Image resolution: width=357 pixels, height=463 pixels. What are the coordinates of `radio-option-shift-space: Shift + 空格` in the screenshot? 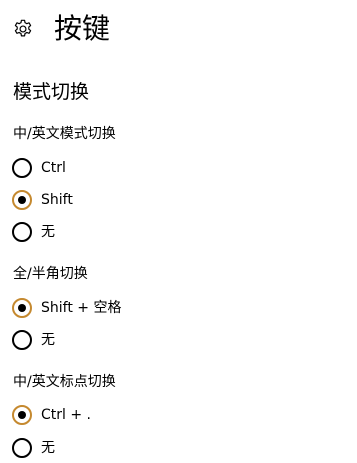 It's located at (66, 308).